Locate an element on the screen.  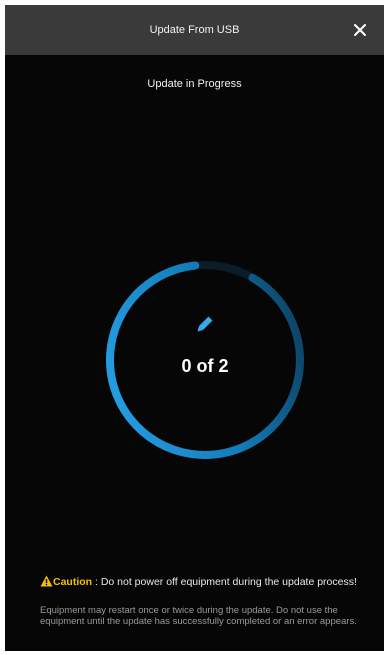
pencil-icon is located at coordinates (205, 324).